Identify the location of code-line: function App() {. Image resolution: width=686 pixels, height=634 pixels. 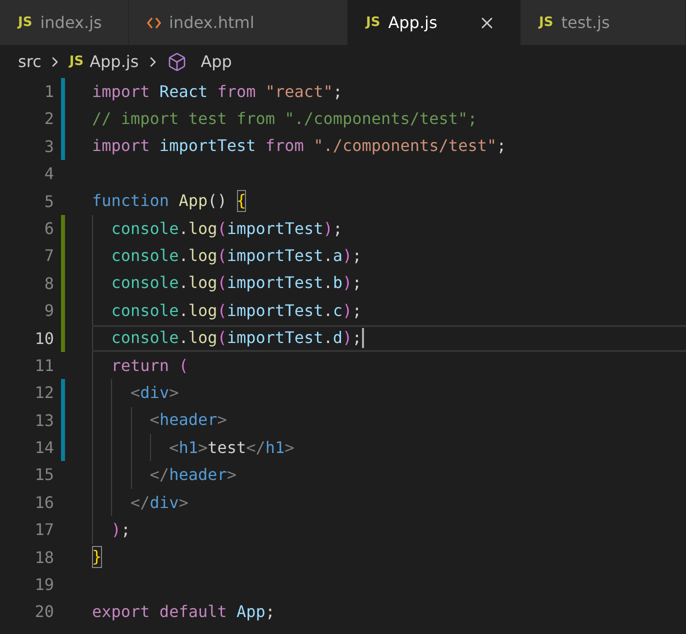
(170, 201).